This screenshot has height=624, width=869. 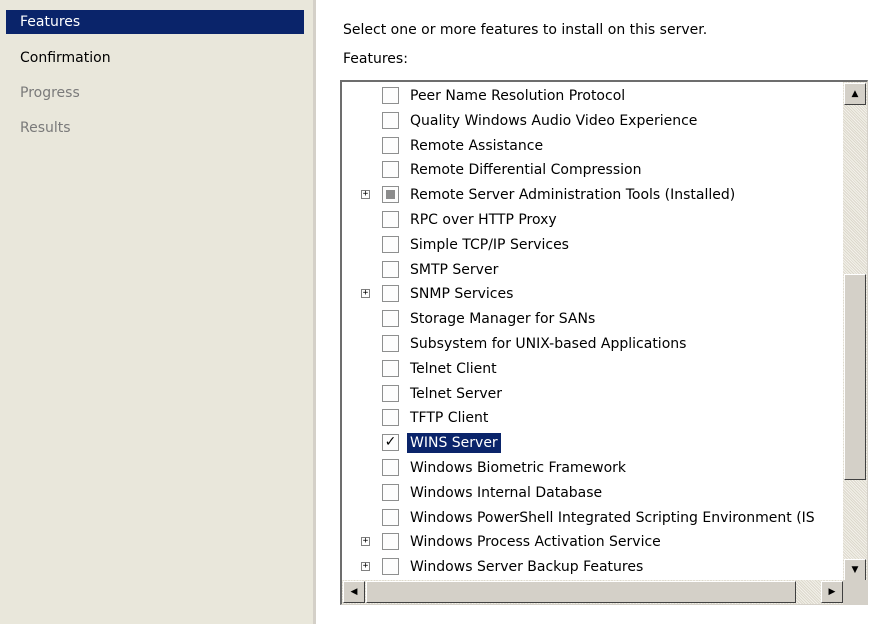 I want to click on feature-label: Windows Internal Database, so click(x=506, y=493).